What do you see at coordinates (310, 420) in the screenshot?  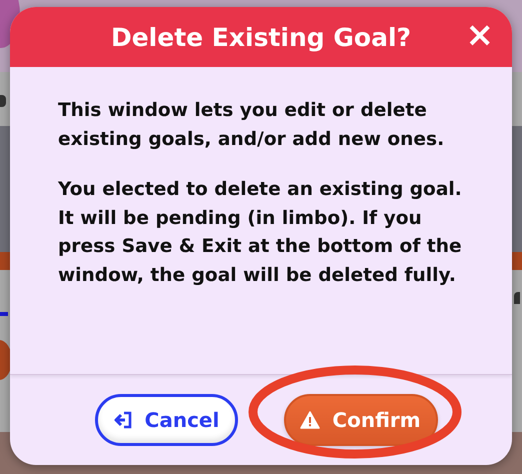 I see `warning-icon` at bounding box center [310, 420].